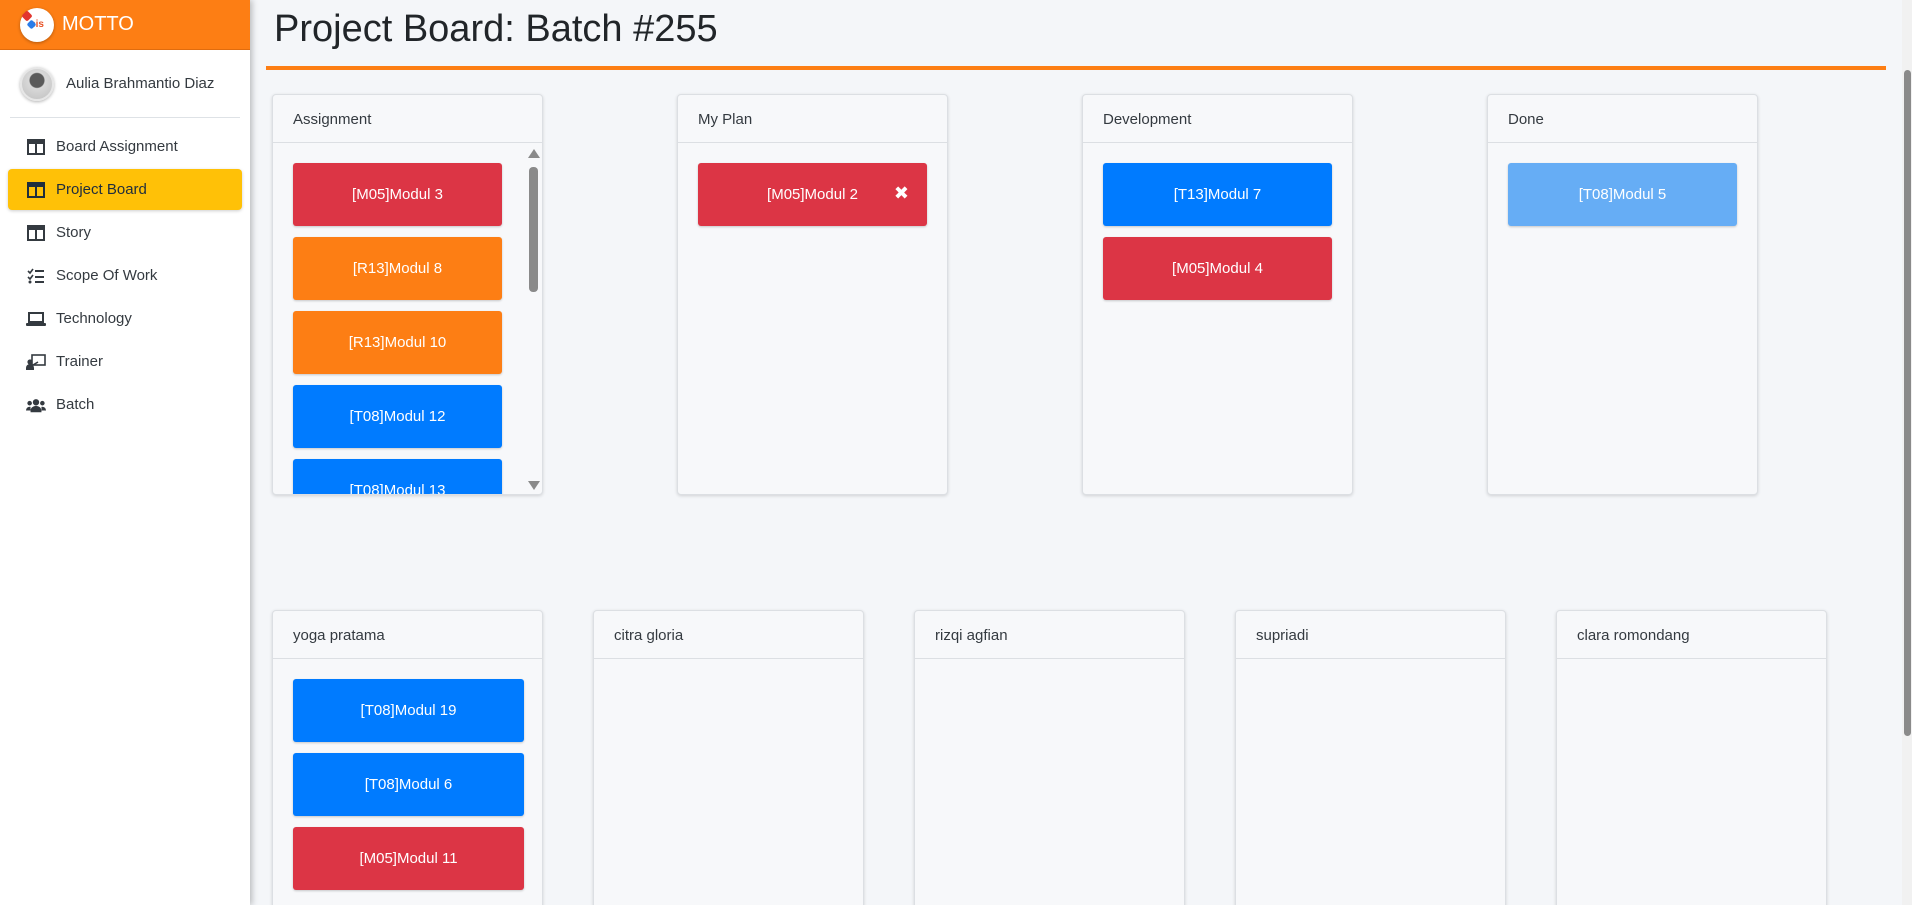 The width and height of the screenshot is (1912, 905). I want to click on trainee-name: rizqi agfian, so click(1049, 635).